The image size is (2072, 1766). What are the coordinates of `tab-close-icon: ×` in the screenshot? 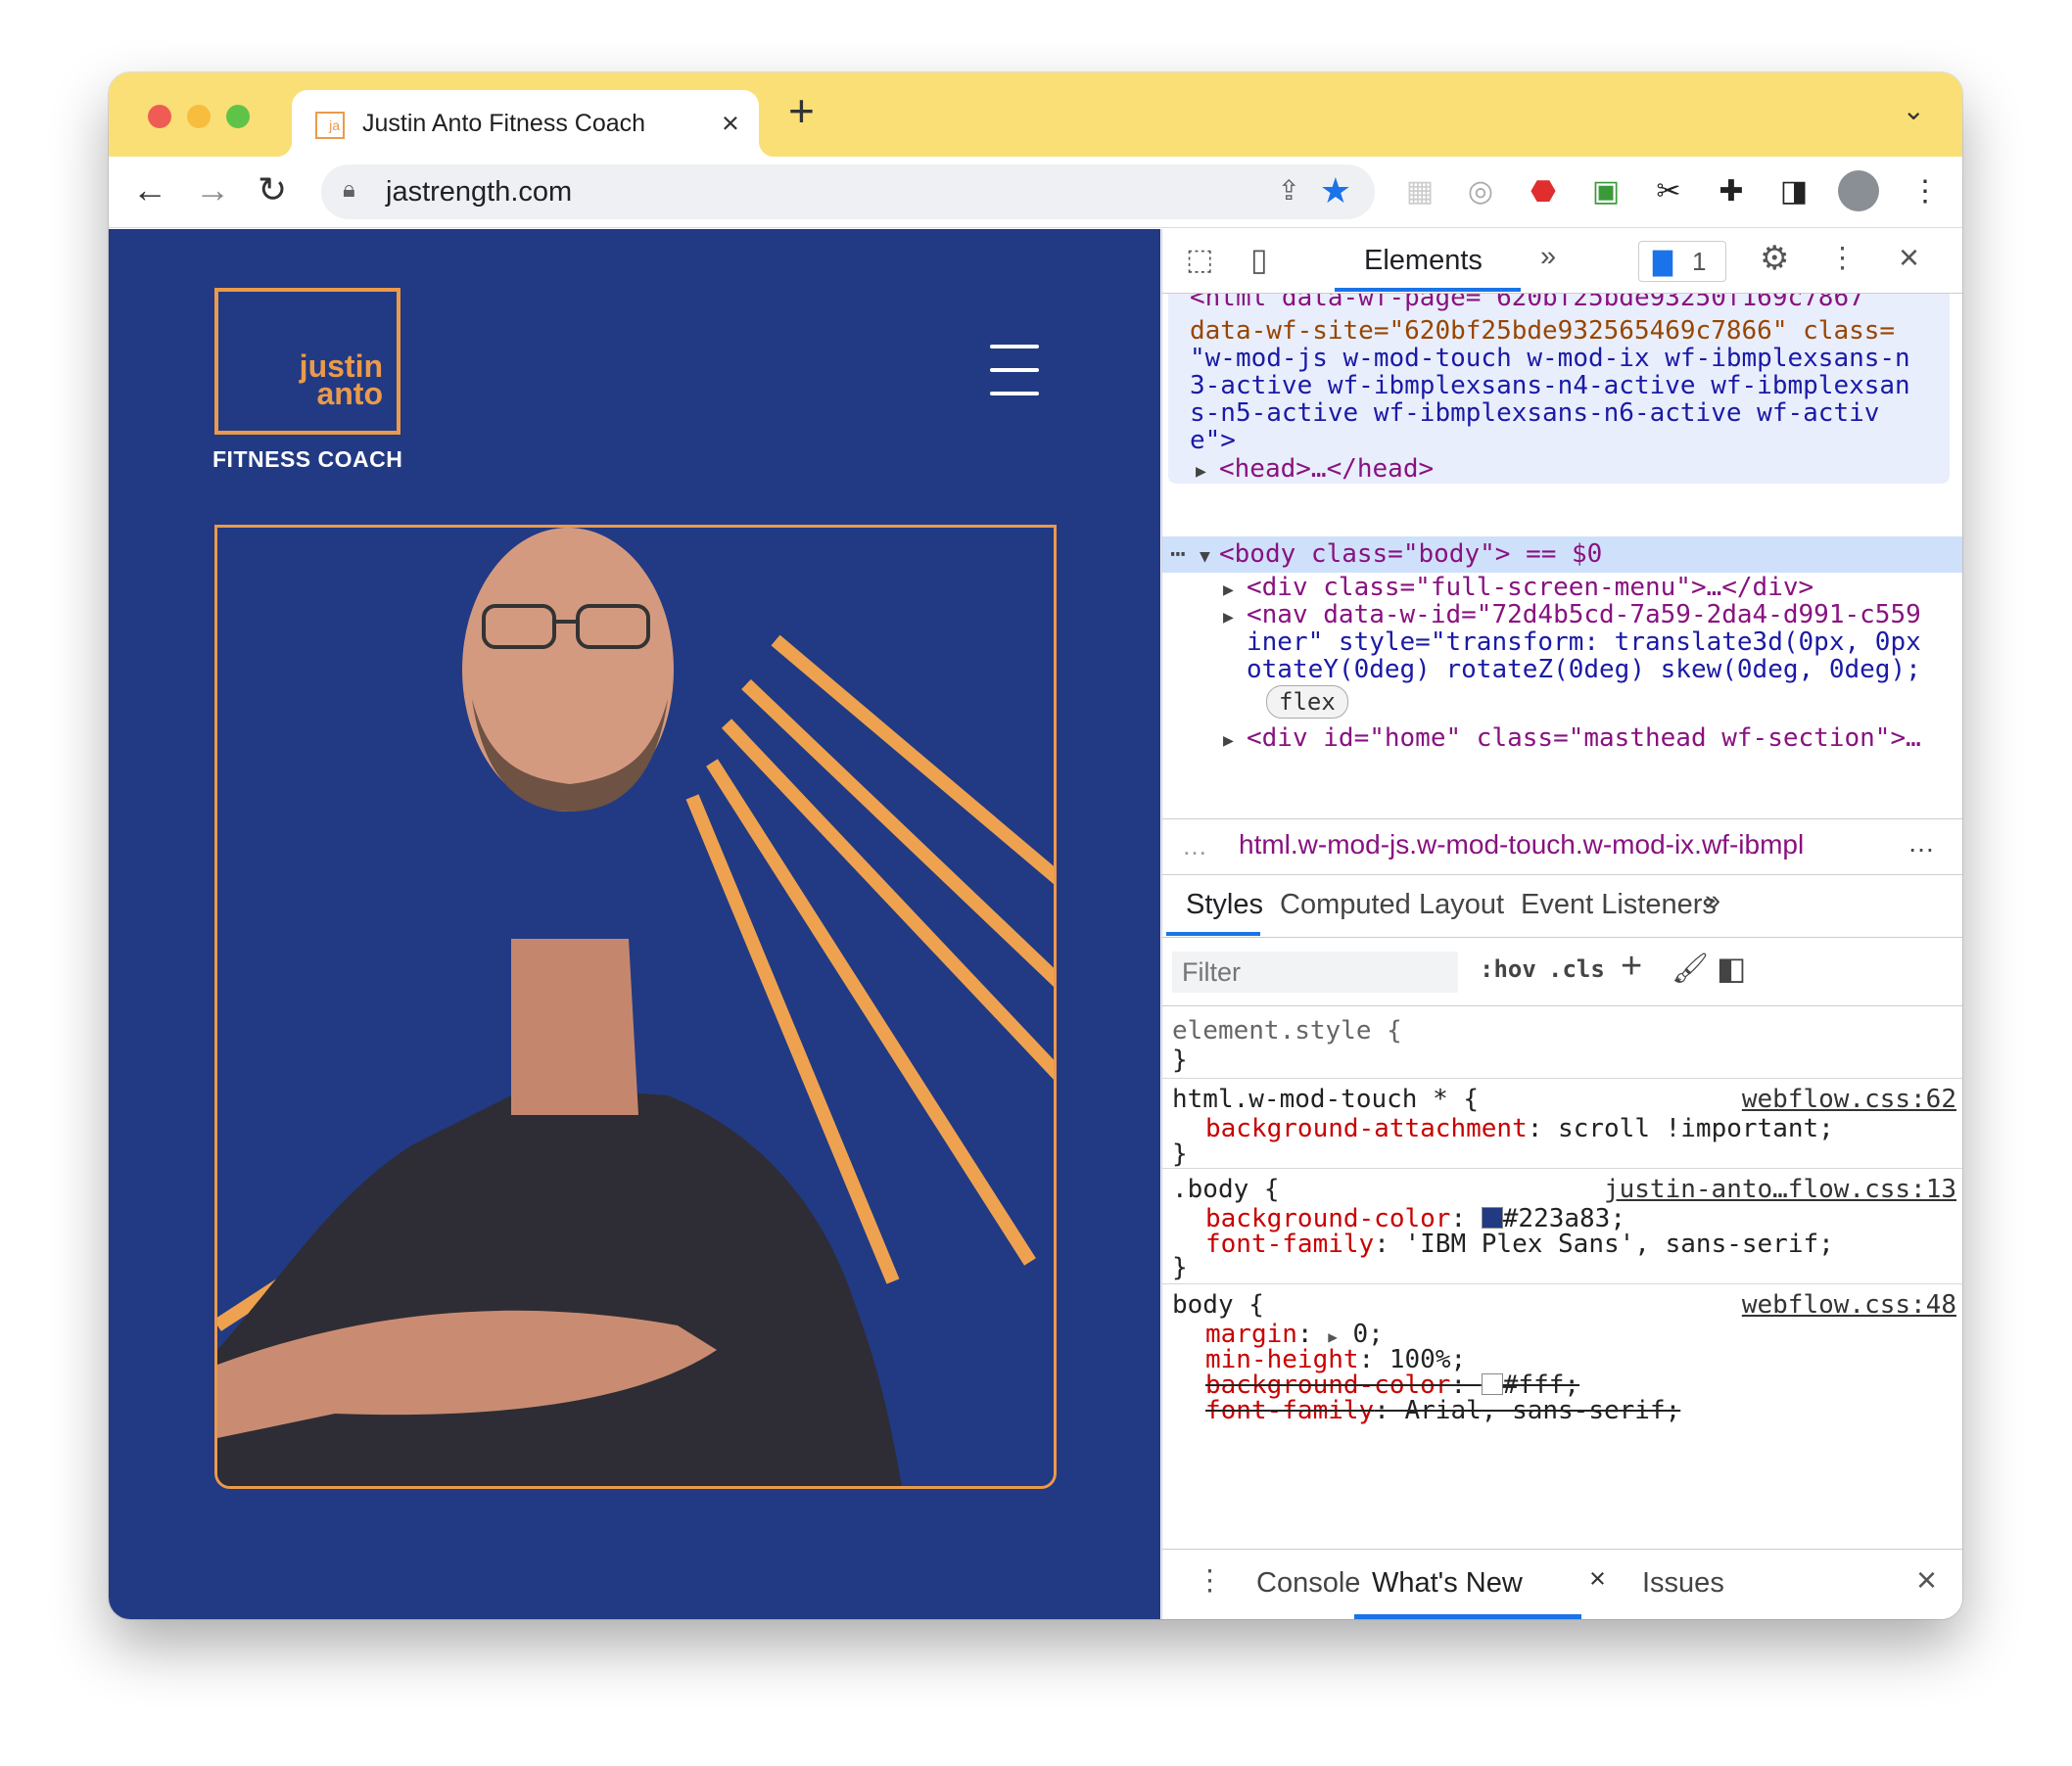 It's located at (731, 123).